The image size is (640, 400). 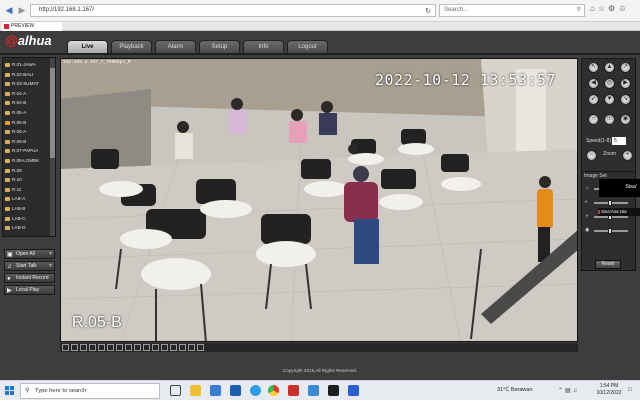 I want to click on ptz-down-right-button: ↘, so click(x=625, y=99).